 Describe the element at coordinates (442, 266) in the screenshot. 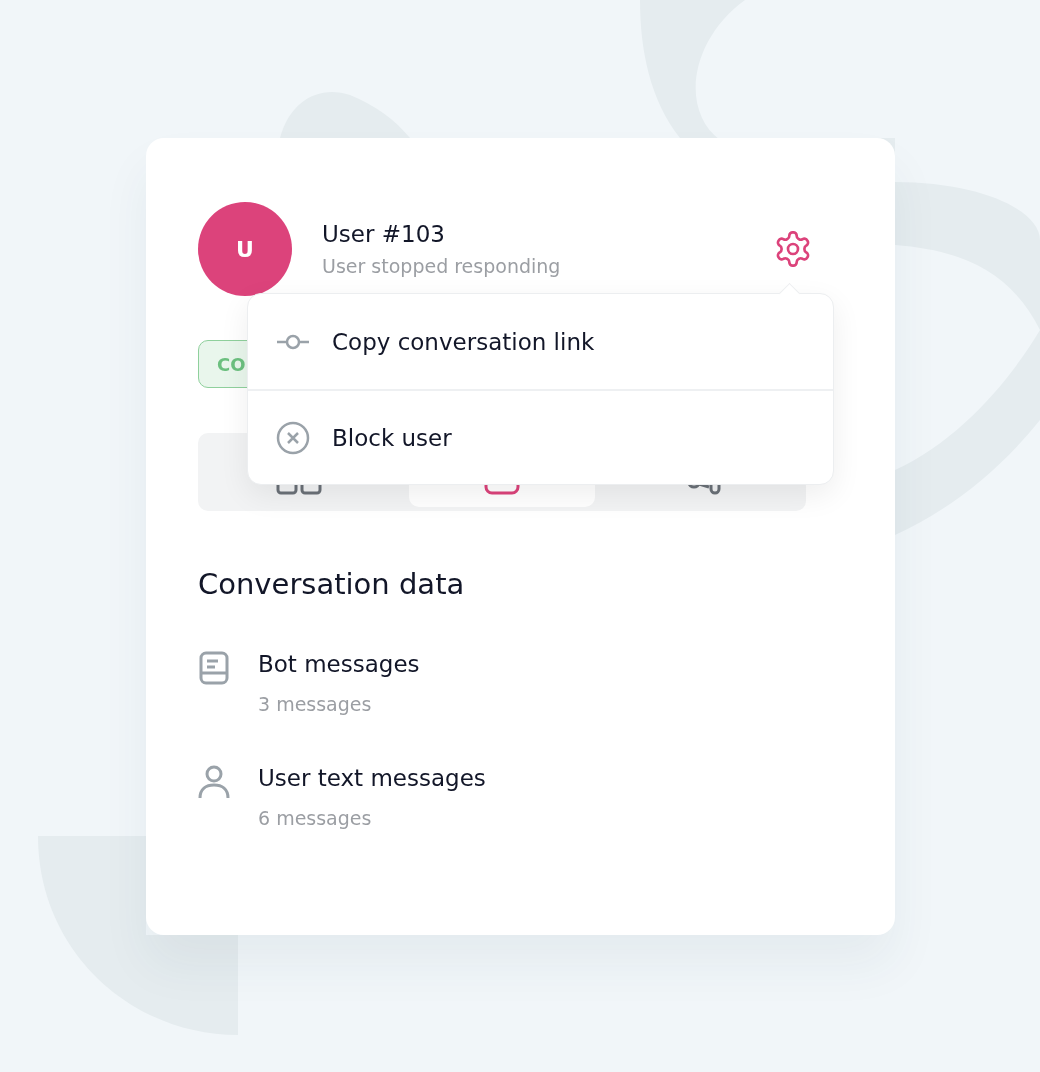

I see `user-status: User stopped responding` at that location.